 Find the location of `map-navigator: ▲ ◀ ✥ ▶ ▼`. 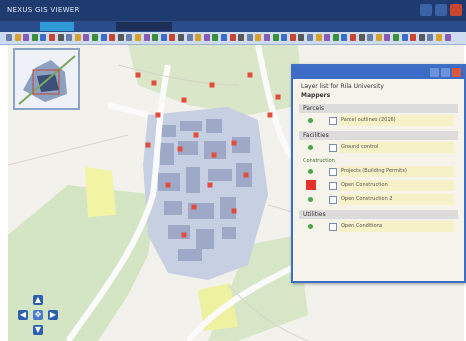

map-navigator: ▲ ◀ ✥ ▶ ▼ is located at coordinates (38, 315).